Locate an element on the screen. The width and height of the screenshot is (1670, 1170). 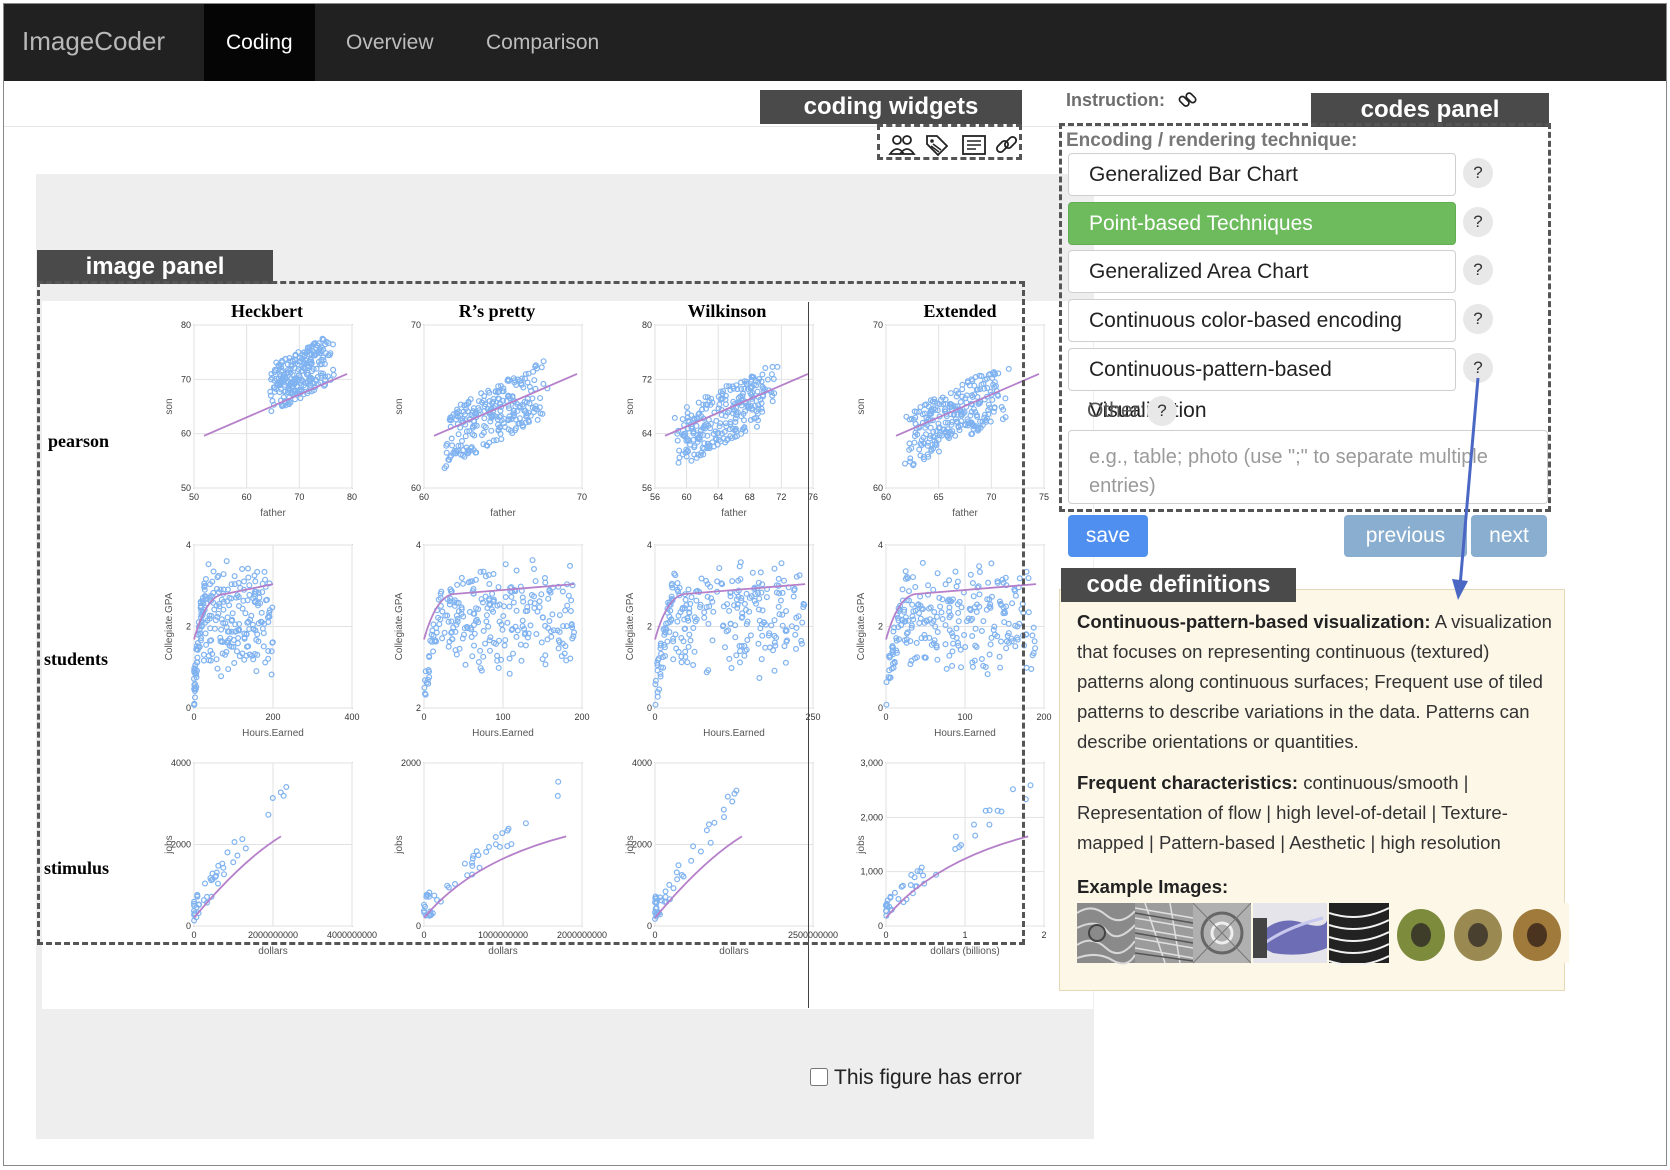
save-button: save is located at coordinates (1108, 536).